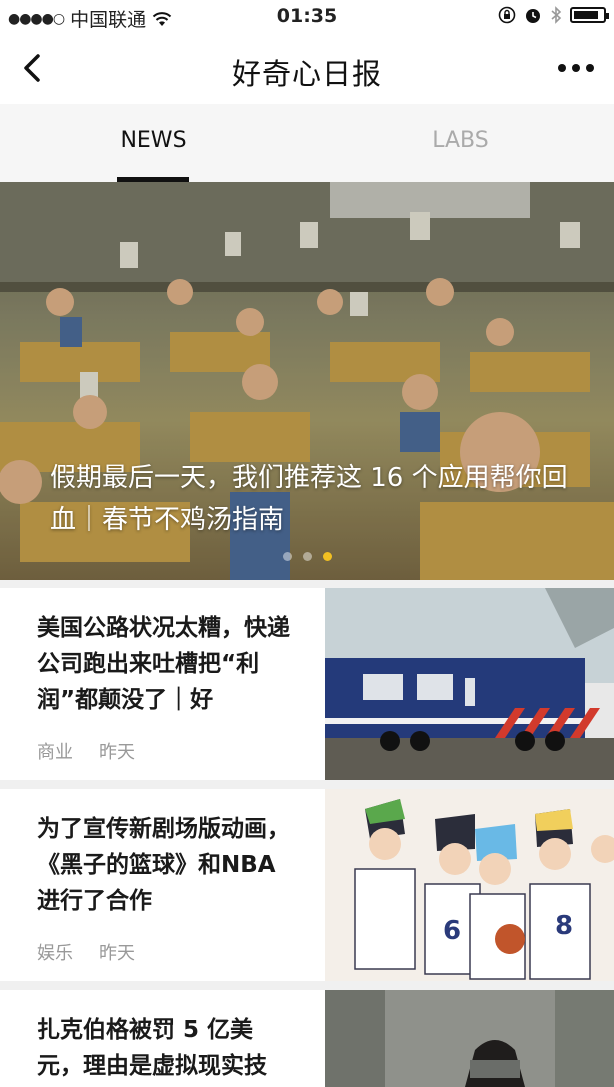 The image size is (614, 1087). Describe the element at coordinates (86, 751) in the screenshot. I see `article-meta: 商业 昨天` at that location.